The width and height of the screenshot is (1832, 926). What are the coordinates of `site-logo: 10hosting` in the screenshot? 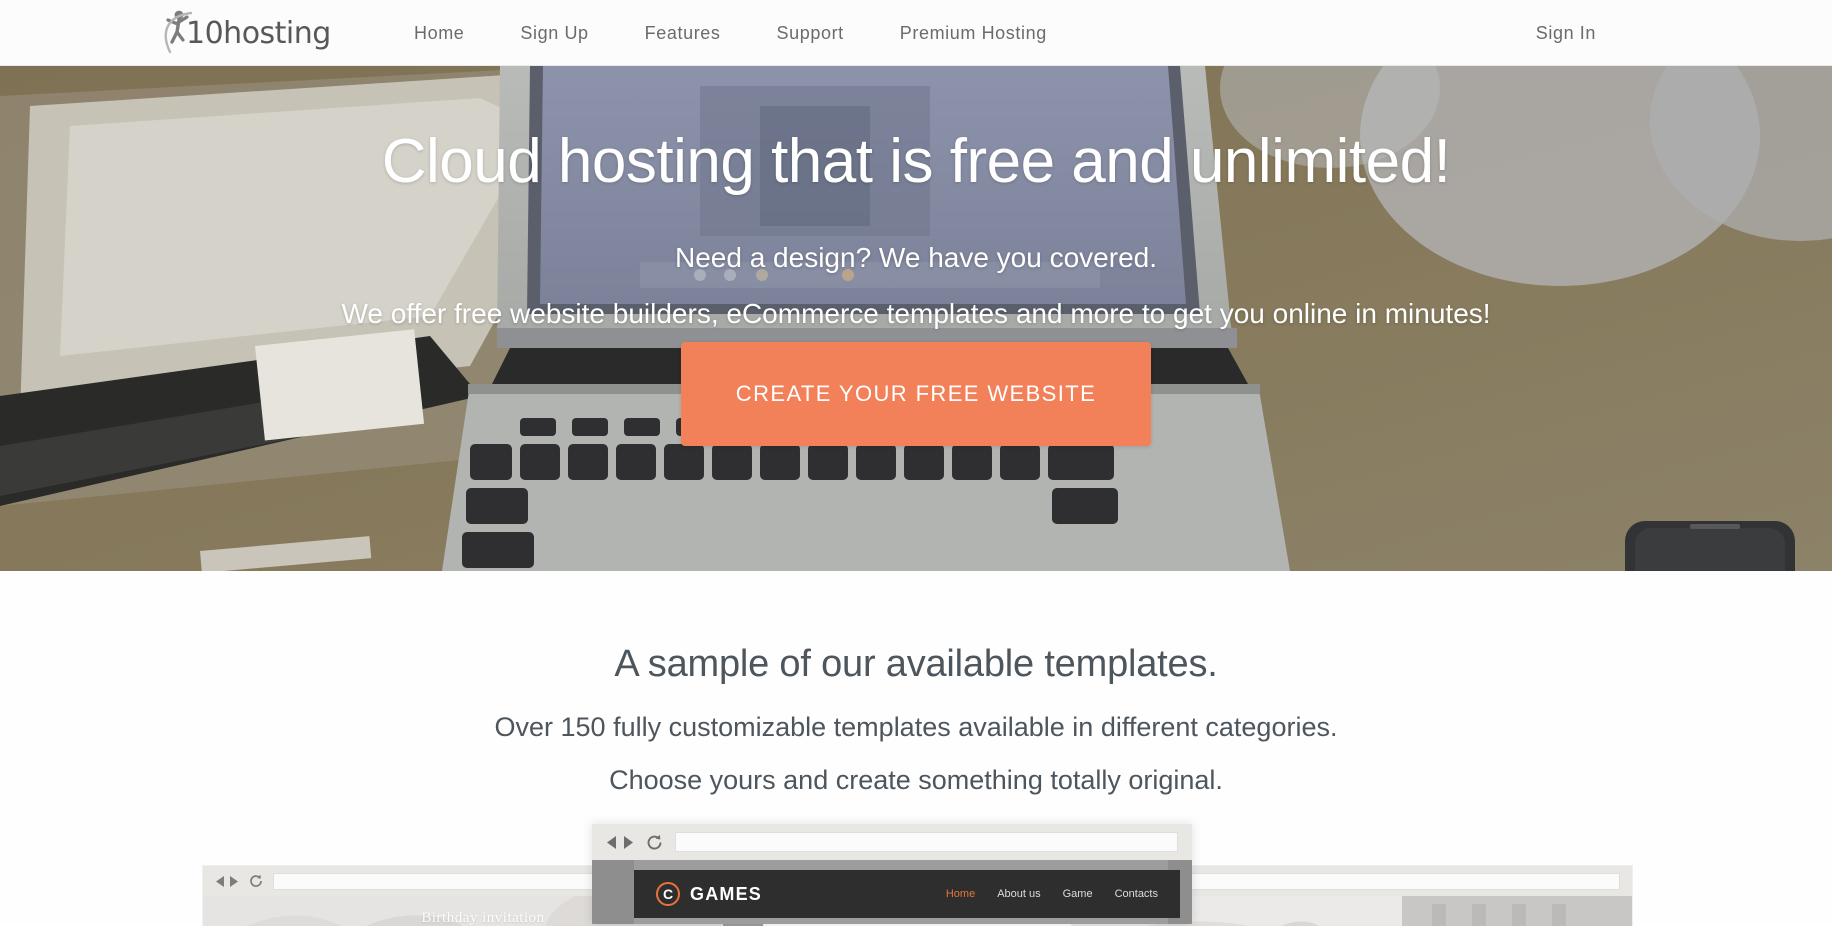 It's located at (250, 32).